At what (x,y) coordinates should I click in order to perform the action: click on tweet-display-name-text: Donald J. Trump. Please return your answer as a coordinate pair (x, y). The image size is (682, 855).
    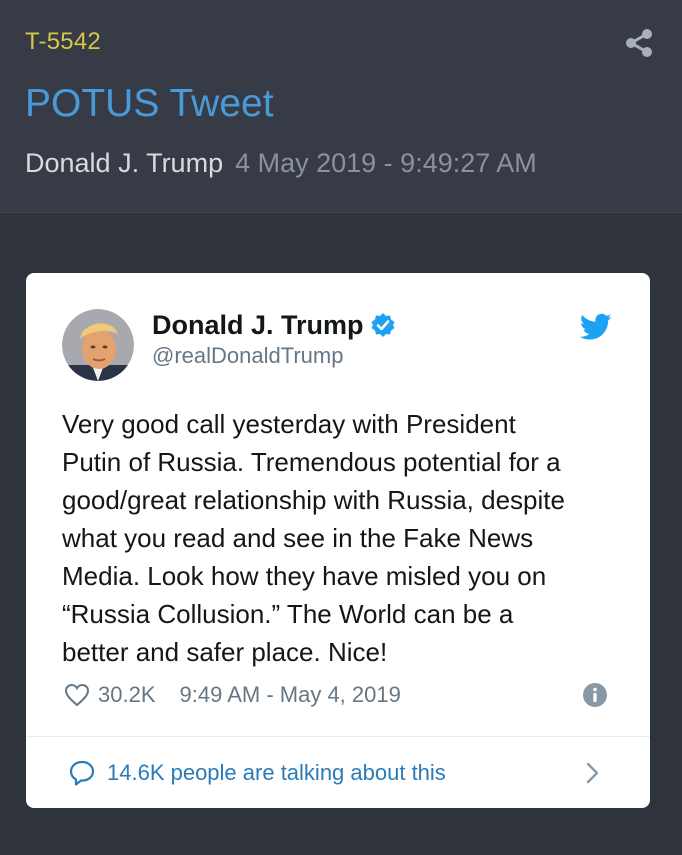
    Looking at the image, I should click on (258, 325).